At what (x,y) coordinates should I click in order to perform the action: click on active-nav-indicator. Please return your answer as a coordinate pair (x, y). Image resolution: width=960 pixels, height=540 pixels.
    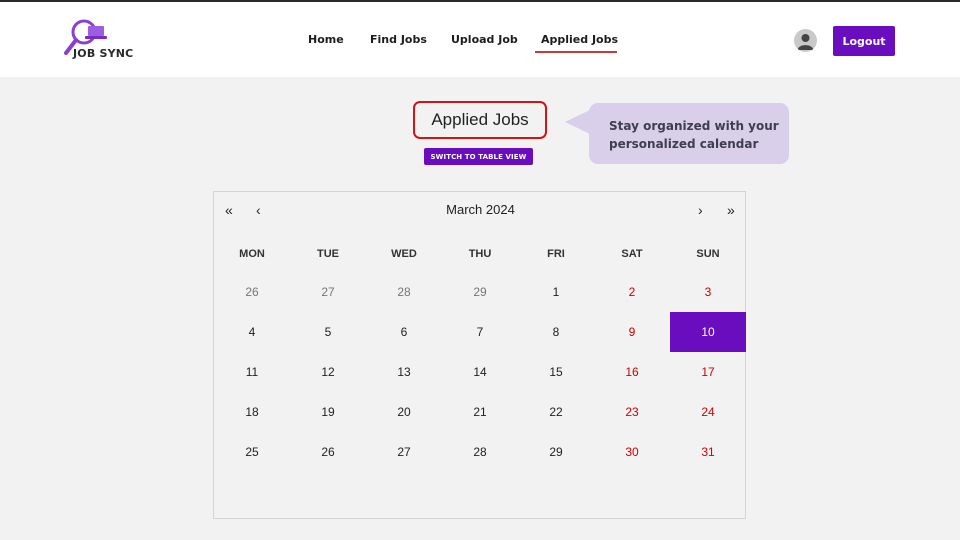
    Looking at the image, I should click on (576, 52).